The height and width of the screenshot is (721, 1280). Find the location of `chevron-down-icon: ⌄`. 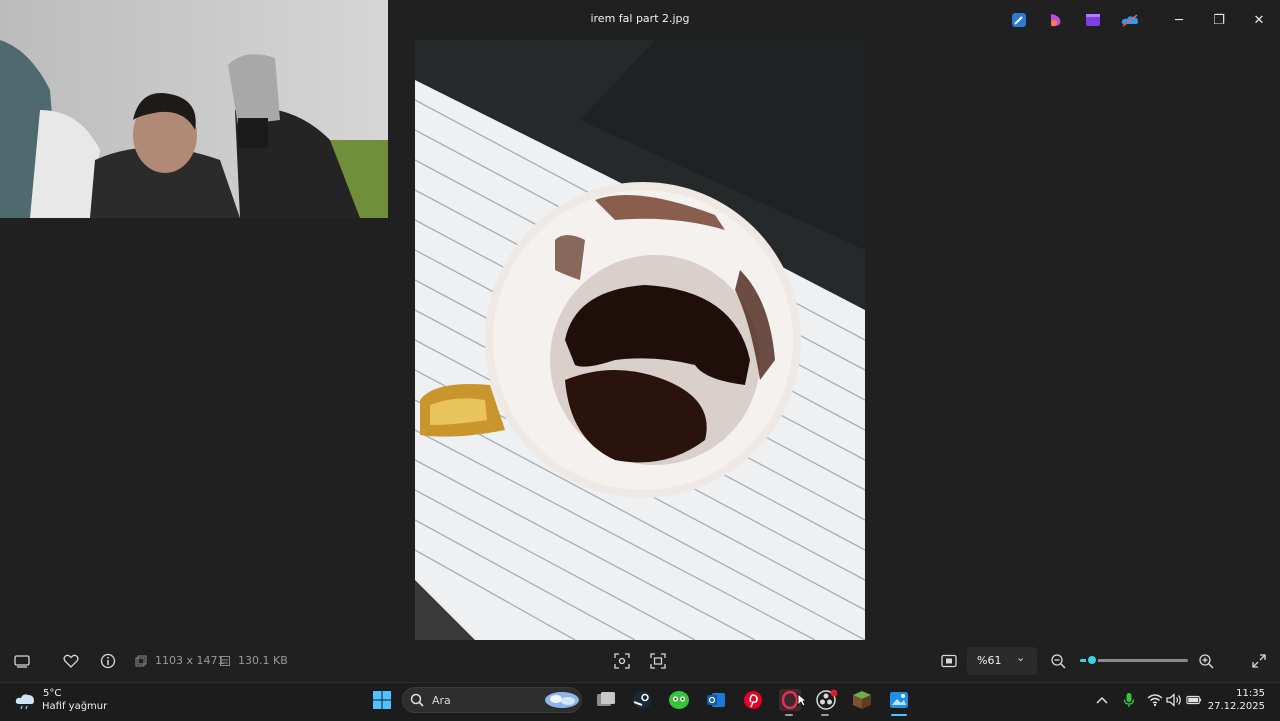

chevron-down-icon: ⌄ is located at coordinates (1021, 657).